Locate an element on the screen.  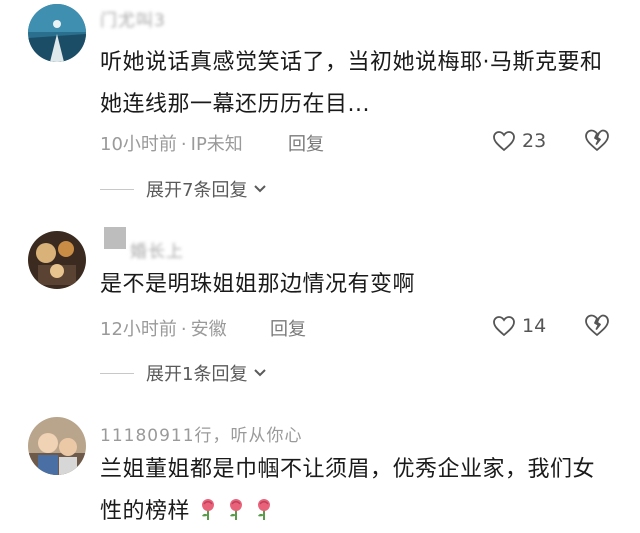
like-count: 23 is located at coordinates (534, 141).